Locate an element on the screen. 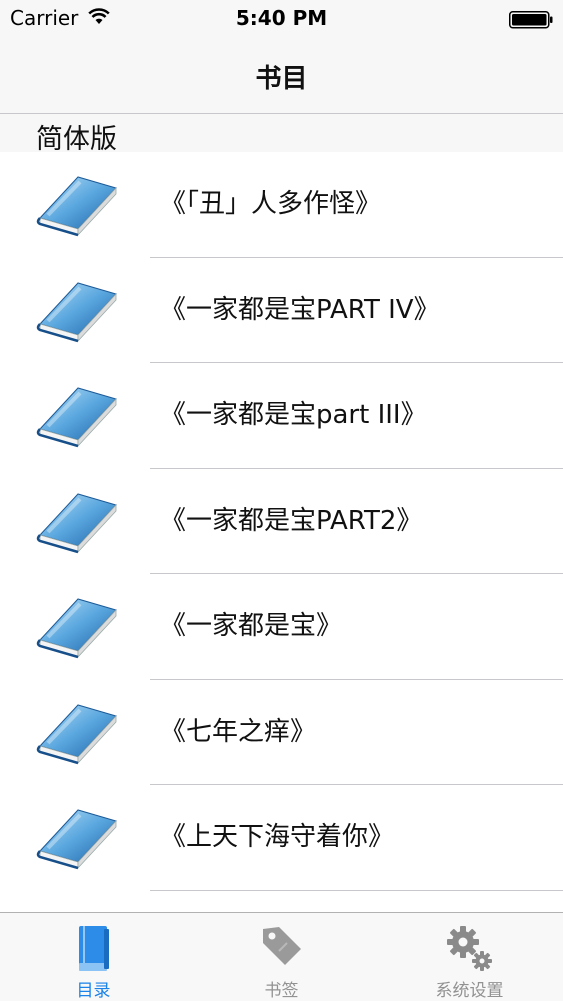  tab-bar: 目录 书签 系统设置 is located at coordinates (281, 956).